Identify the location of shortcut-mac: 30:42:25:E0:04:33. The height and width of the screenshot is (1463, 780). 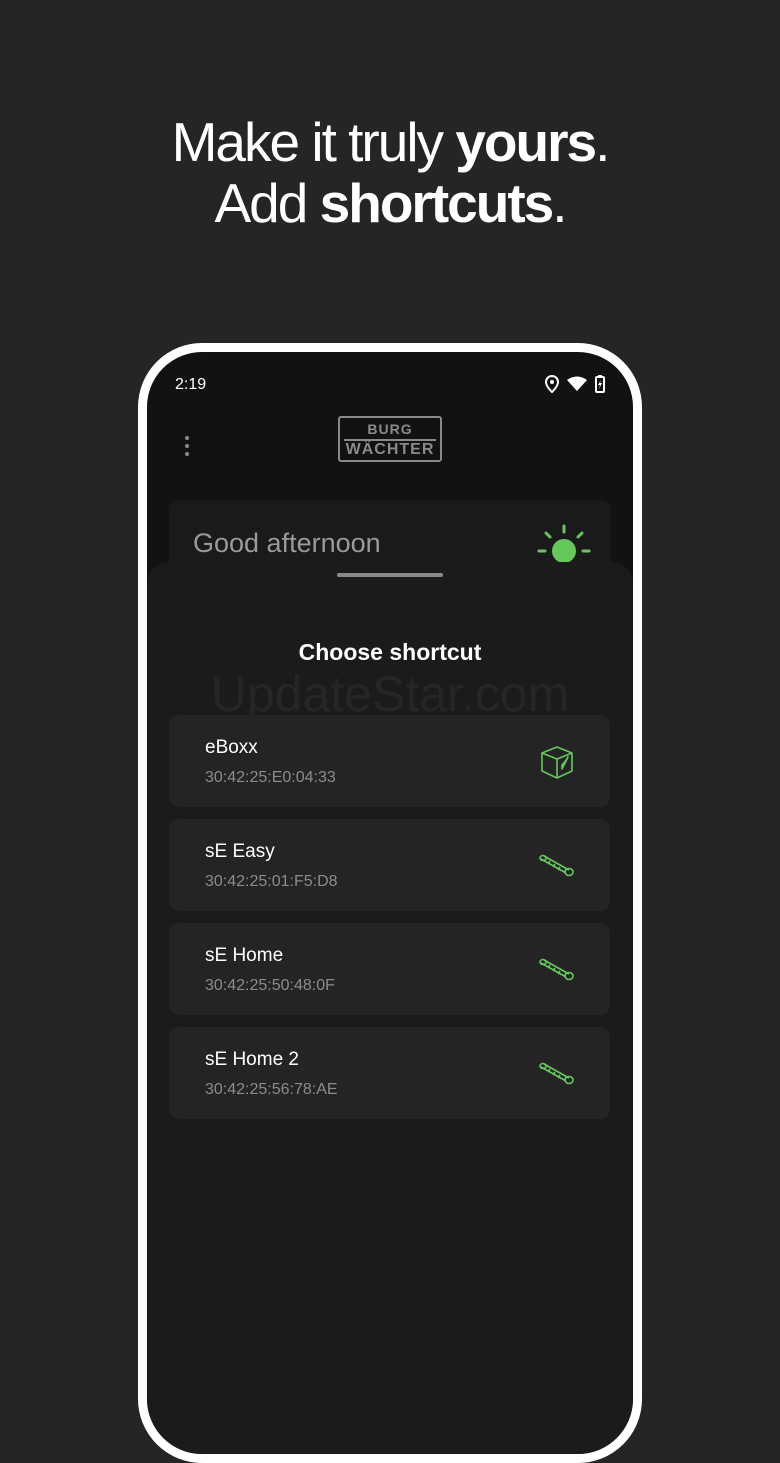
(270, 777).